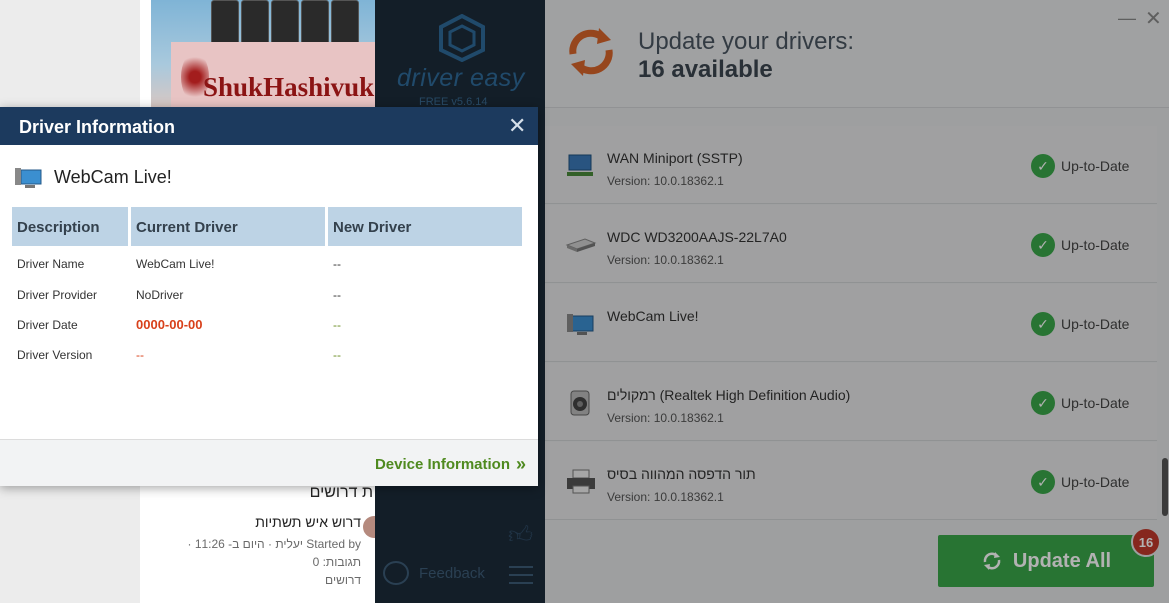 The height and width of the screenshot is (603, 1169). I want to click on close-icon: ✕, so click(517, 126).